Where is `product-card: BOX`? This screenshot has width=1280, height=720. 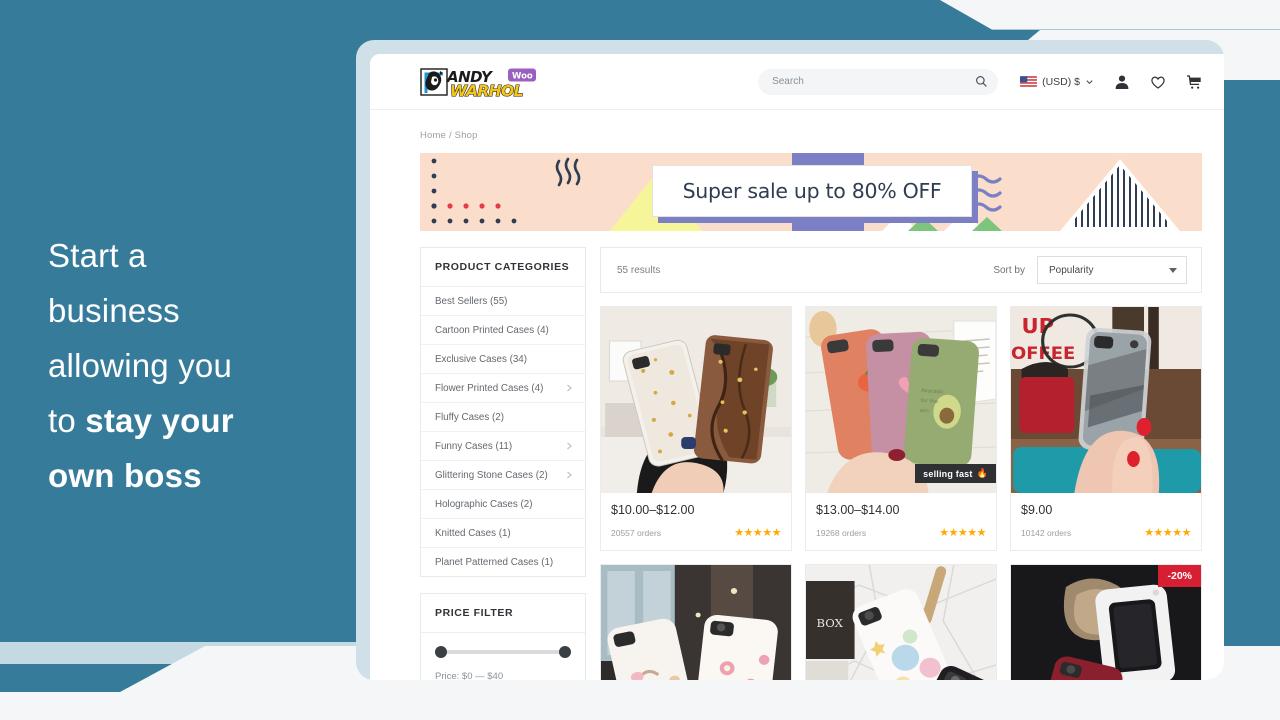
product-card: BOX is located at coordinates (901, 622).